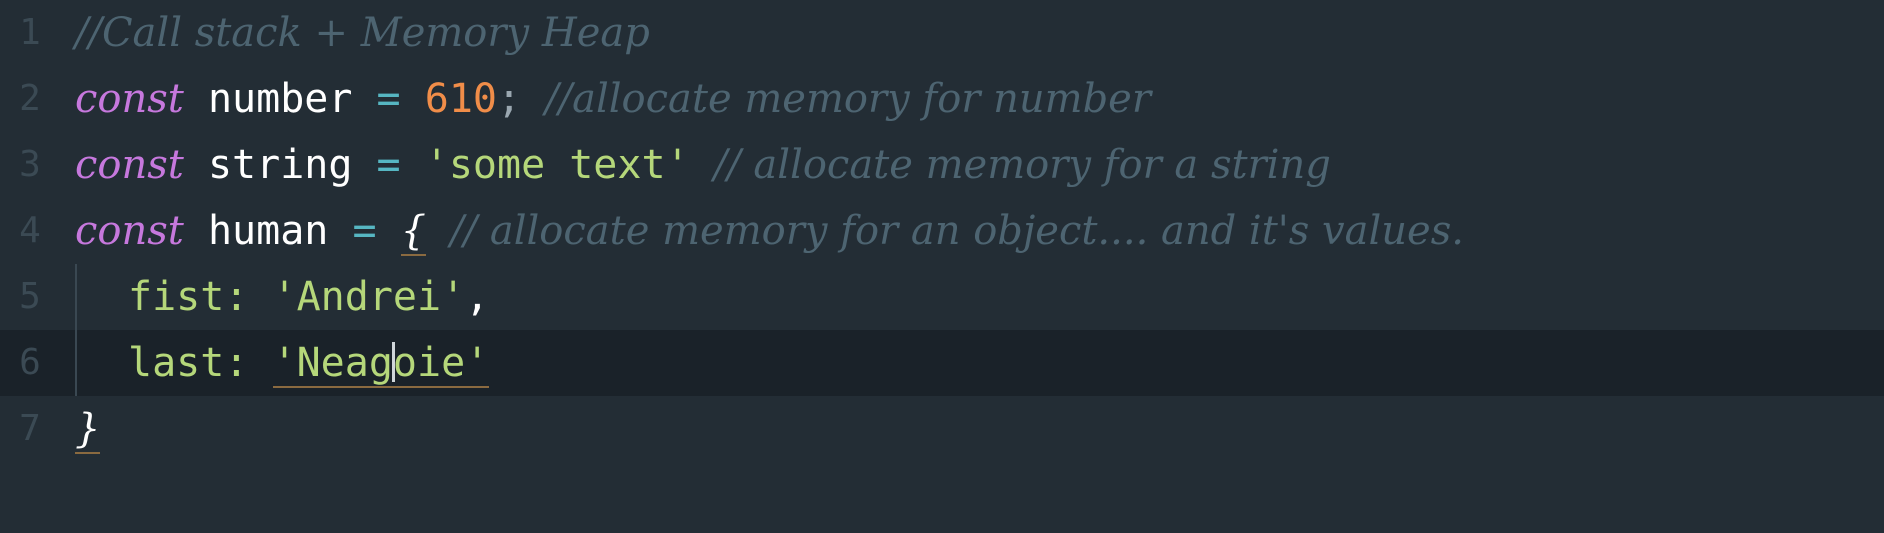 Image resolution: width=1884 pixels, height=533 pixels. I want to click on open-brace: {, so click(413, 232).